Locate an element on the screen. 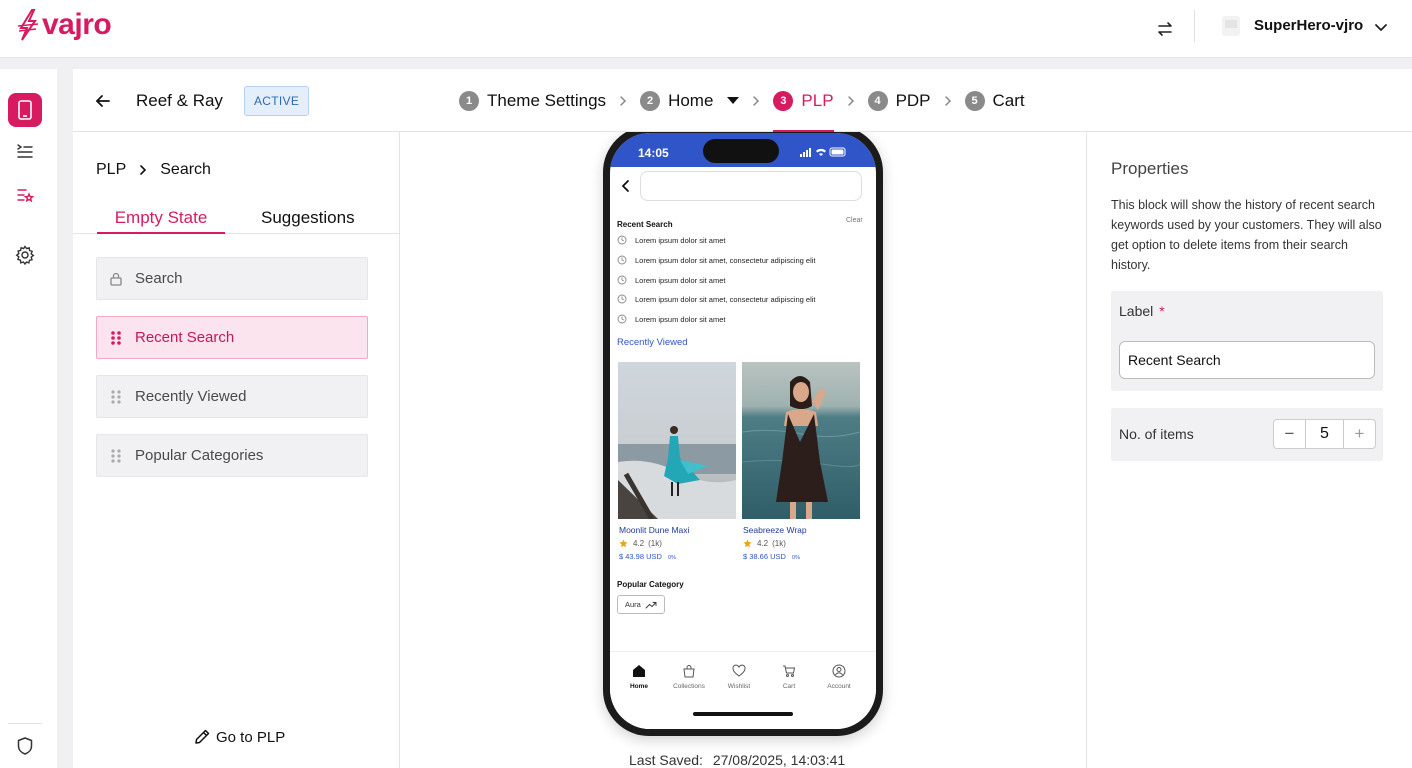 The image size is (1412, 768). block-popular-categories: Popular Categories is located at coordinates (232, 455).